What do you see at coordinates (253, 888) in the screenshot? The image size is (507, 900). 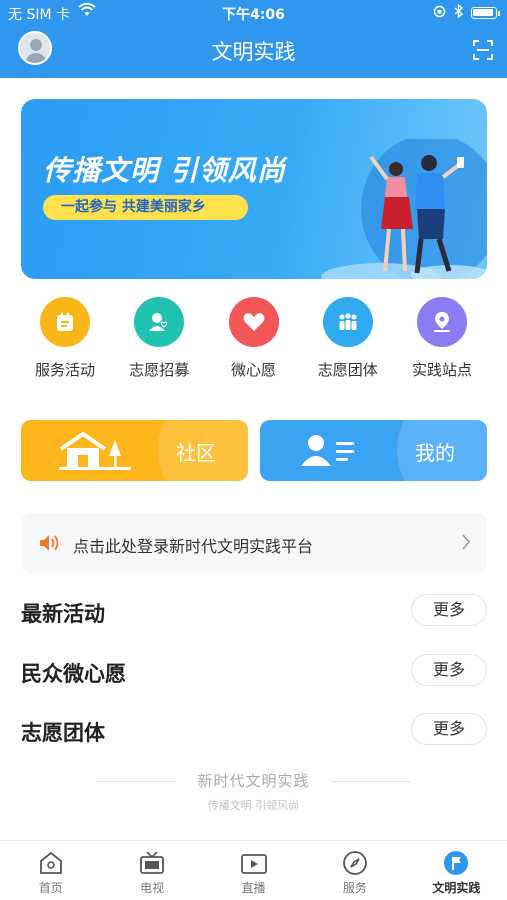 I see `tab-label: 直播` at bounding box center [253, 888].